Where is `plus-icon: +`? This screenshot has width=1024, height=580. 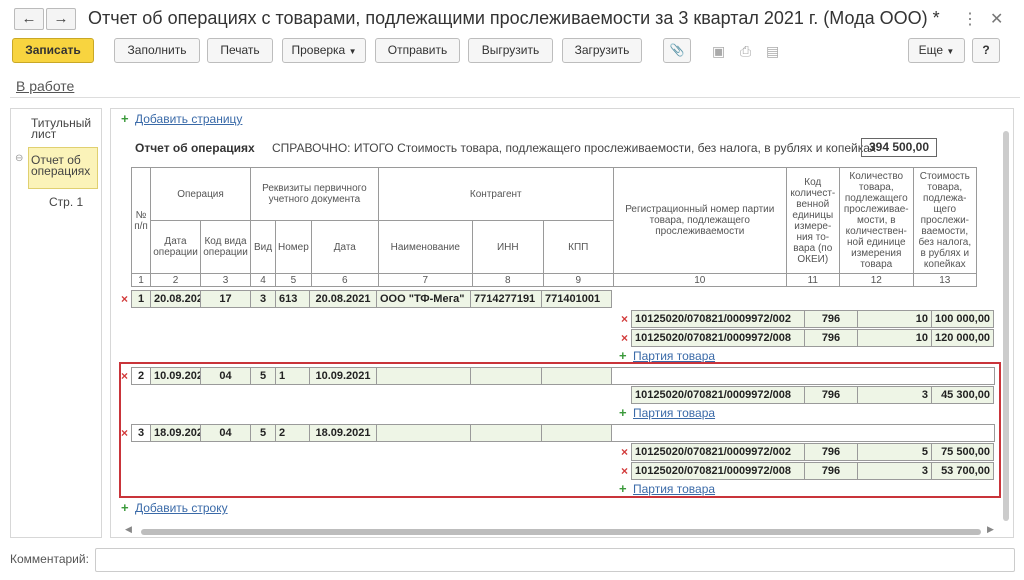
plus-icon: + is located at coordinates (125, 118).